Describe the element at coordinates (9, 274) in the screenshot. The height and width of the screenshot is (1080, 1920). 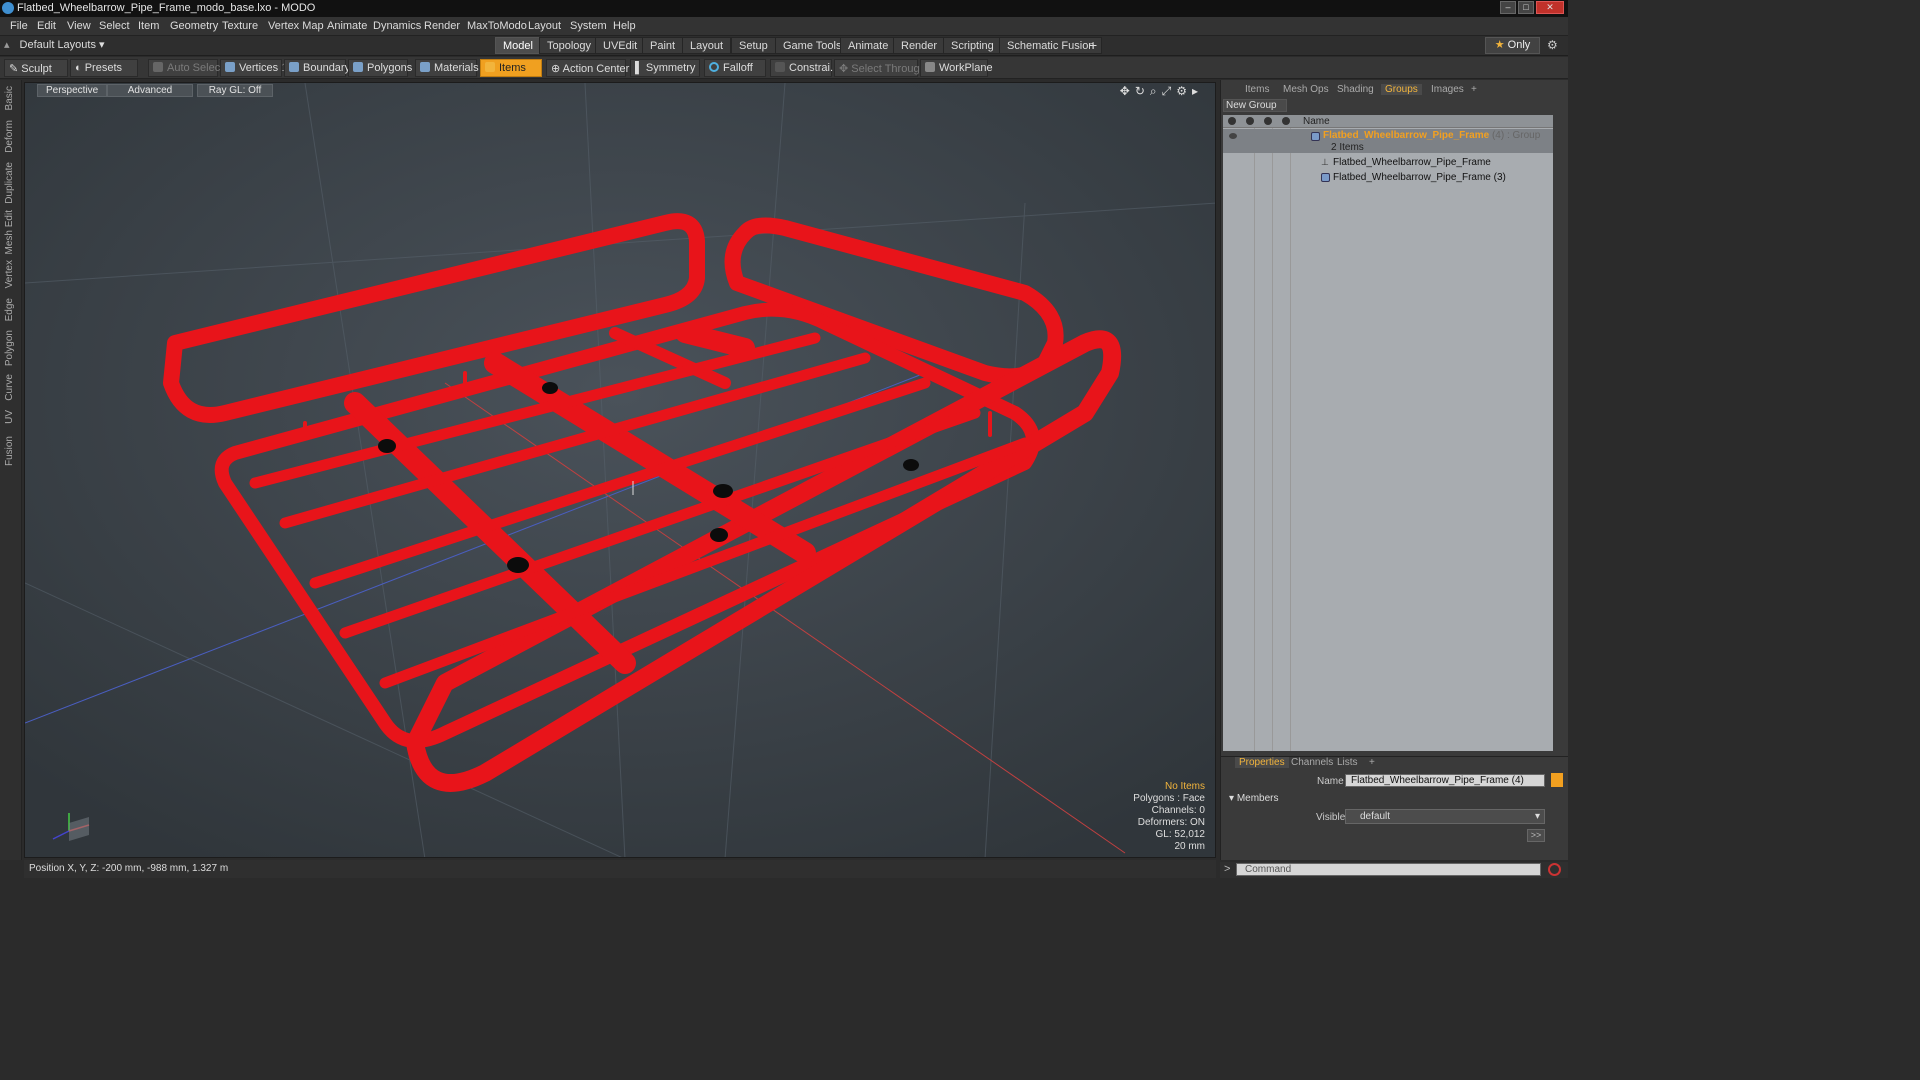
I see `vtab-vertex: Vertex` at that location.